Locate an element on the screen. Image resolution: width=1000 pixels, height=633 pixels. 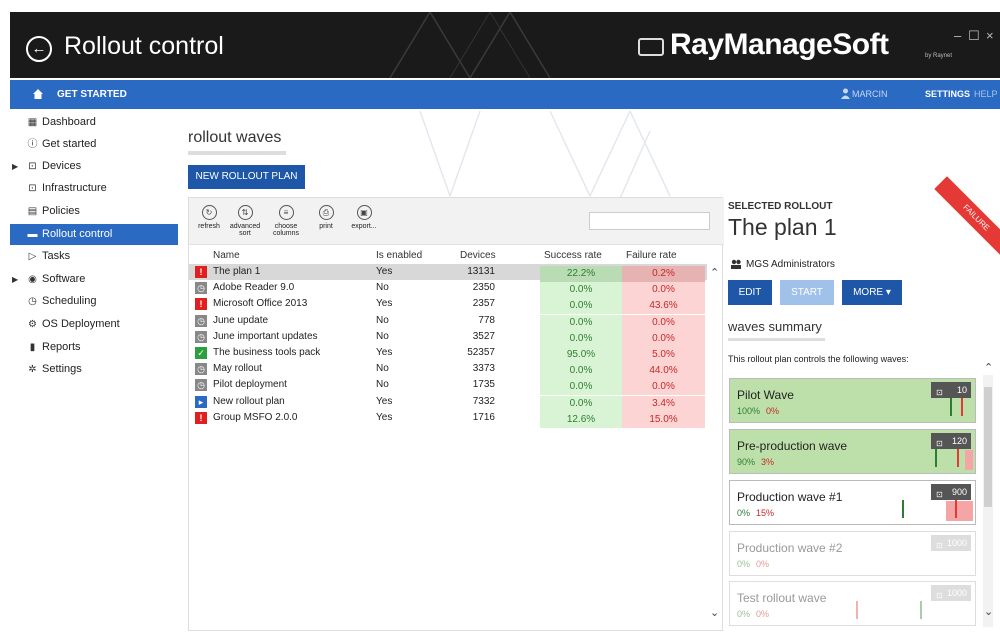
column-header-failure-rate: Failure rate is located at coordinates (651, 255).